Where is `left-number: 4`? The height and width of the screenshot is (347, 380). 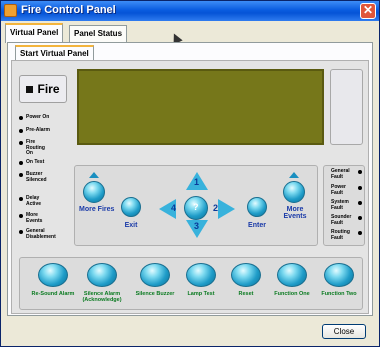 left-number: 4 is located at coordinates (174, 208).